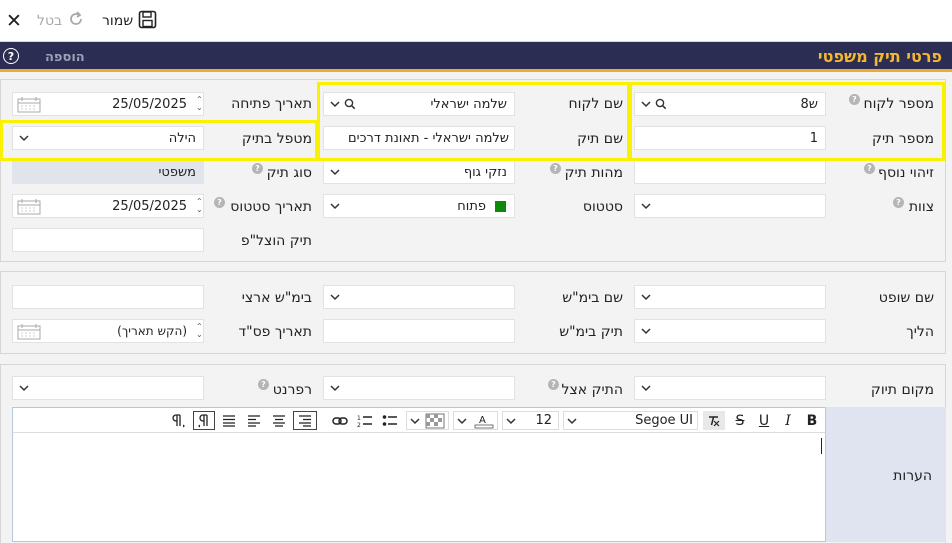 The width and height of the screenshot is (952, 543). Describe the element at coordinates (821, 446) in the screenshot. I see `text-caret` at that location.